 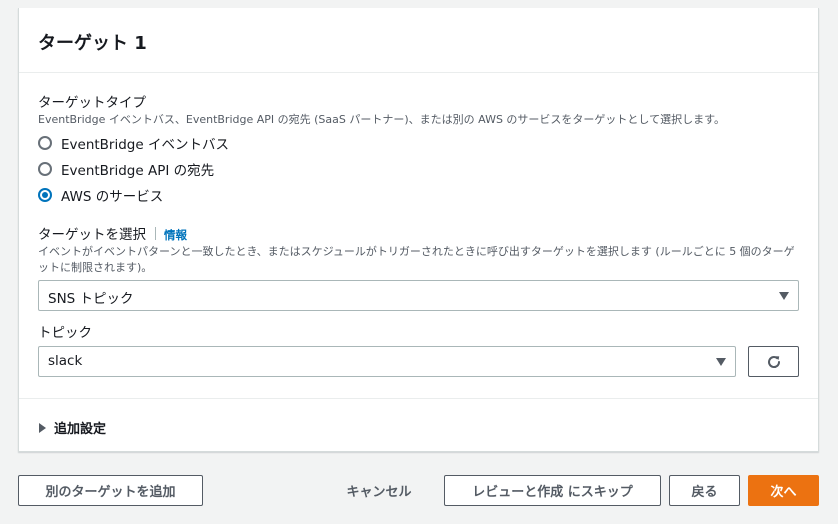 I want to click on panel-title: ターゲット 1, so click(x=92, y=43).